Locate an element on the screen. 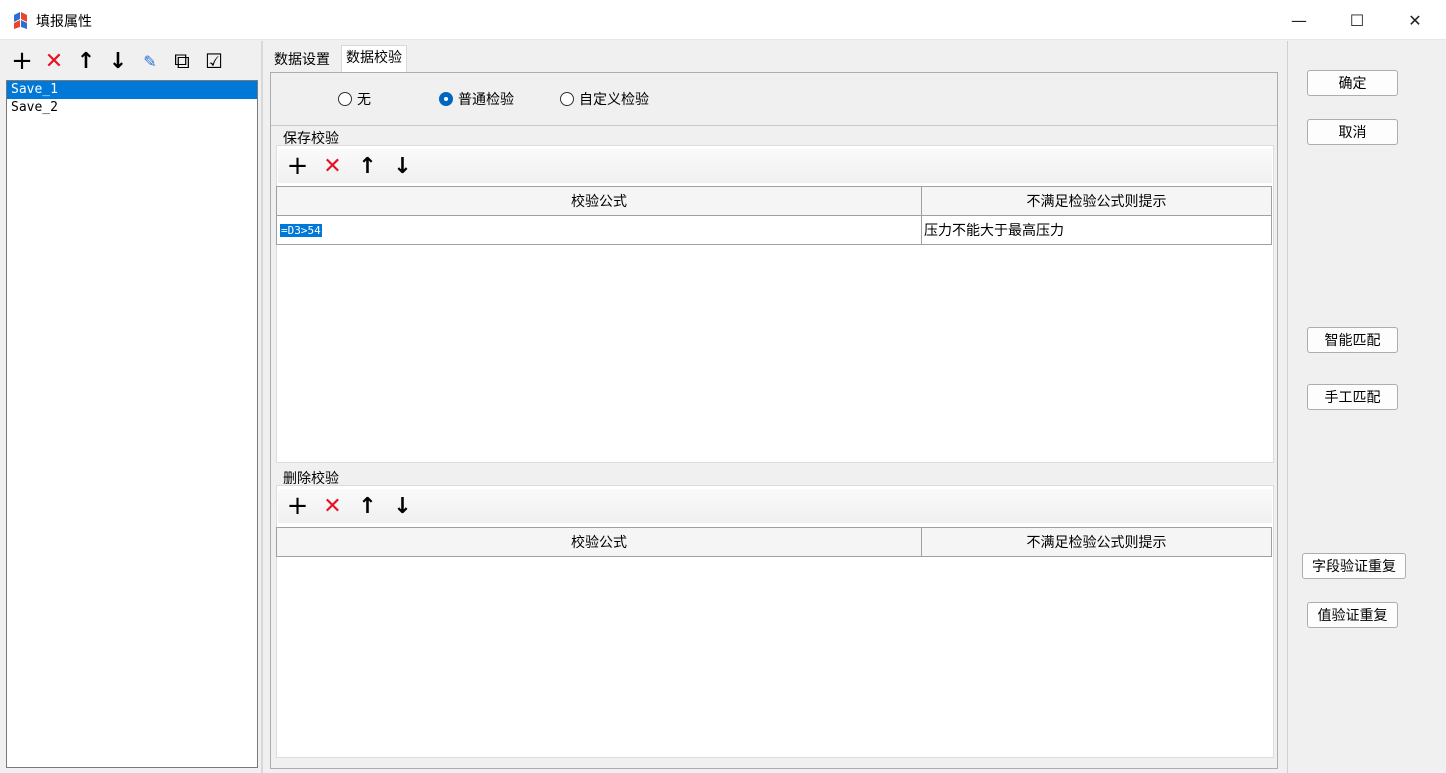 Image resolution: width=1446 pixels, height=773 pixels. radio-label: 无 is located at coordinates (364, 100).